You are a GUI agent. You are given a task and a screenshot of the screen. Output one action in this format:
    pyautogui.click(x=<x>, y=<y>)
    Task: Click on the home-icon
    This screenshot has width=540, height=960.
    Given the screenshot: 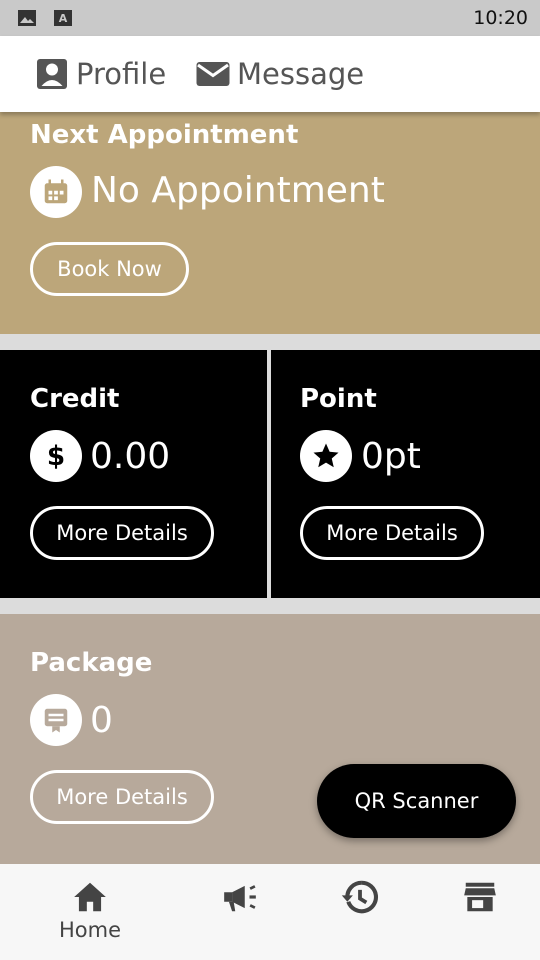 What is the action you would take?
    pyautogui.click(x=90, y=897)
    